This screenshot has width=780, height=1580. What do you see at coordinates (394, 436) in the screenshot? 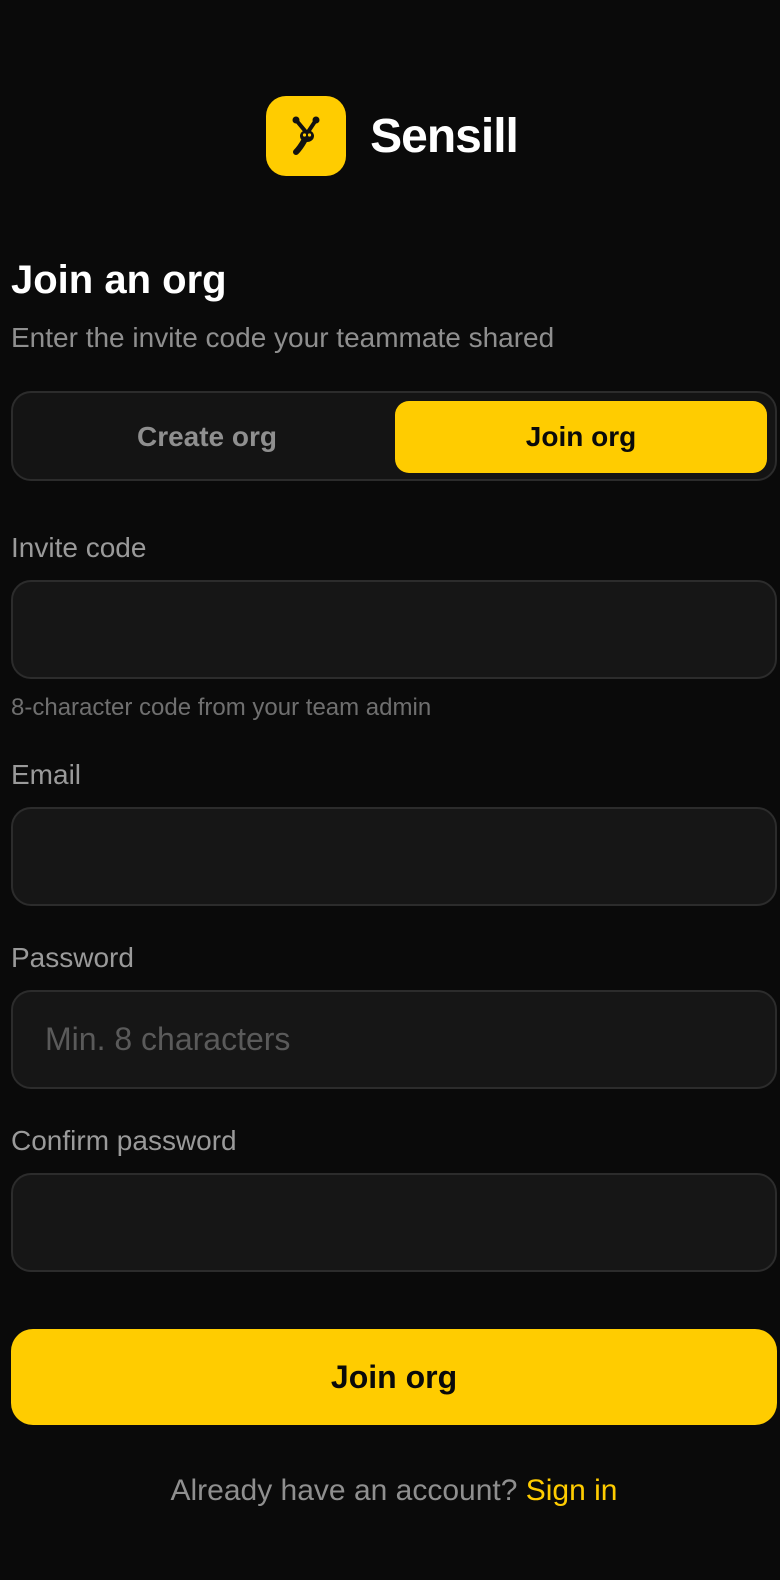
I see `mode-toggle: Create org Join org` at bounding box center [394, 436].